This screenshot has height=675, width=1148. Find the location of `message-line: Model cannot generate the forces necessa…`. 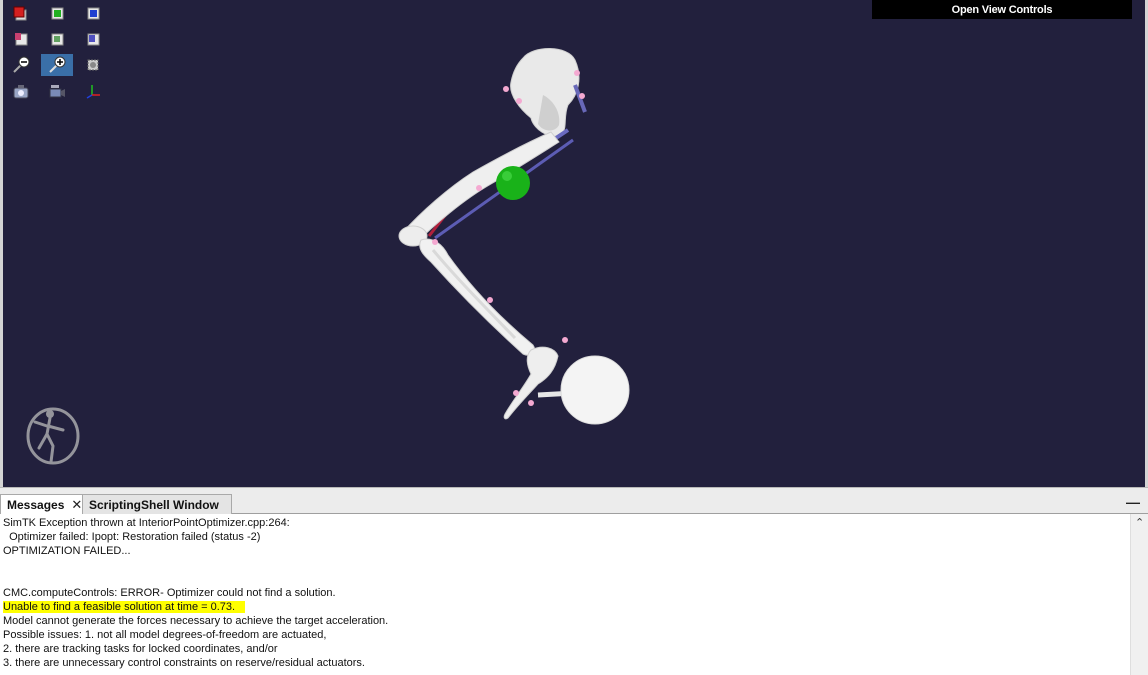

message-line: Model cannot generate the forces necessa… is located at coordinates (196, 621).